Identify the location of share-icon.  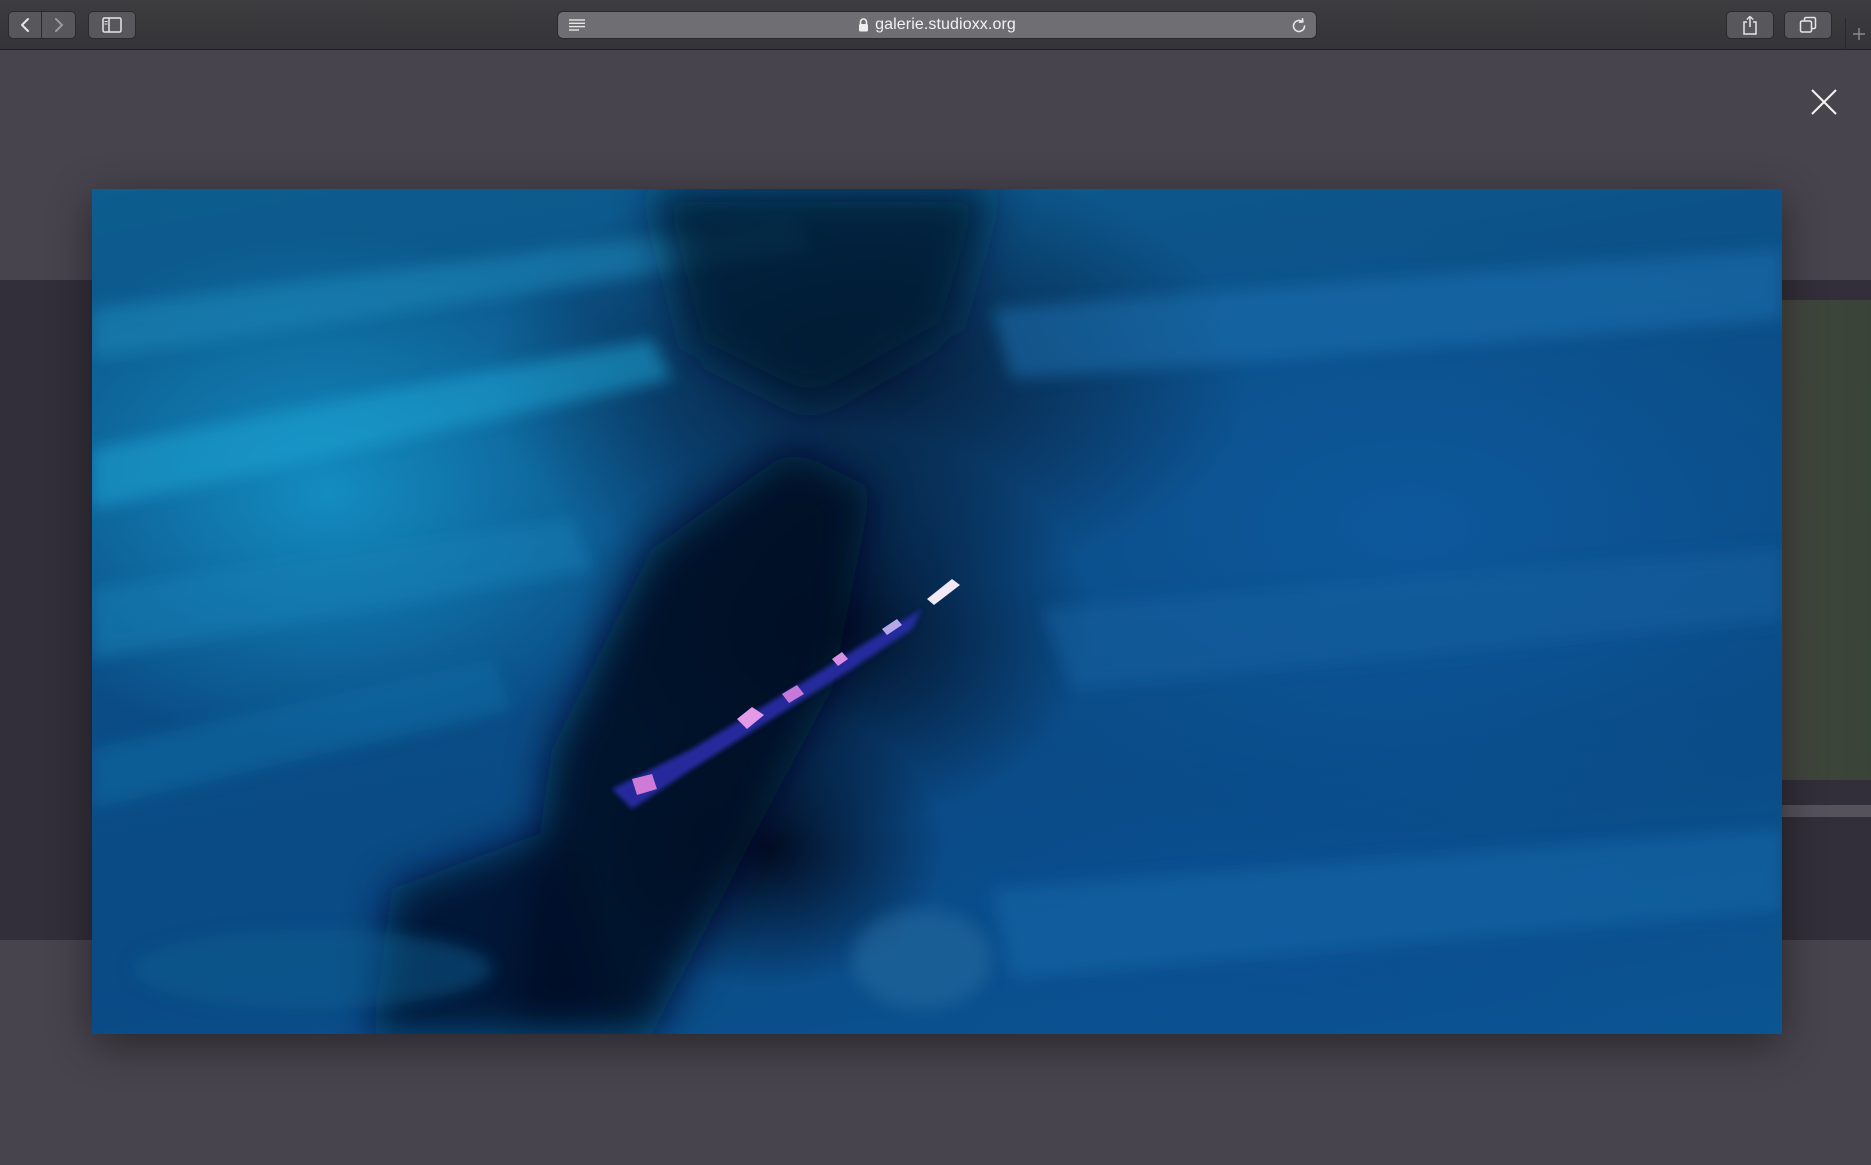
(1750, 25).